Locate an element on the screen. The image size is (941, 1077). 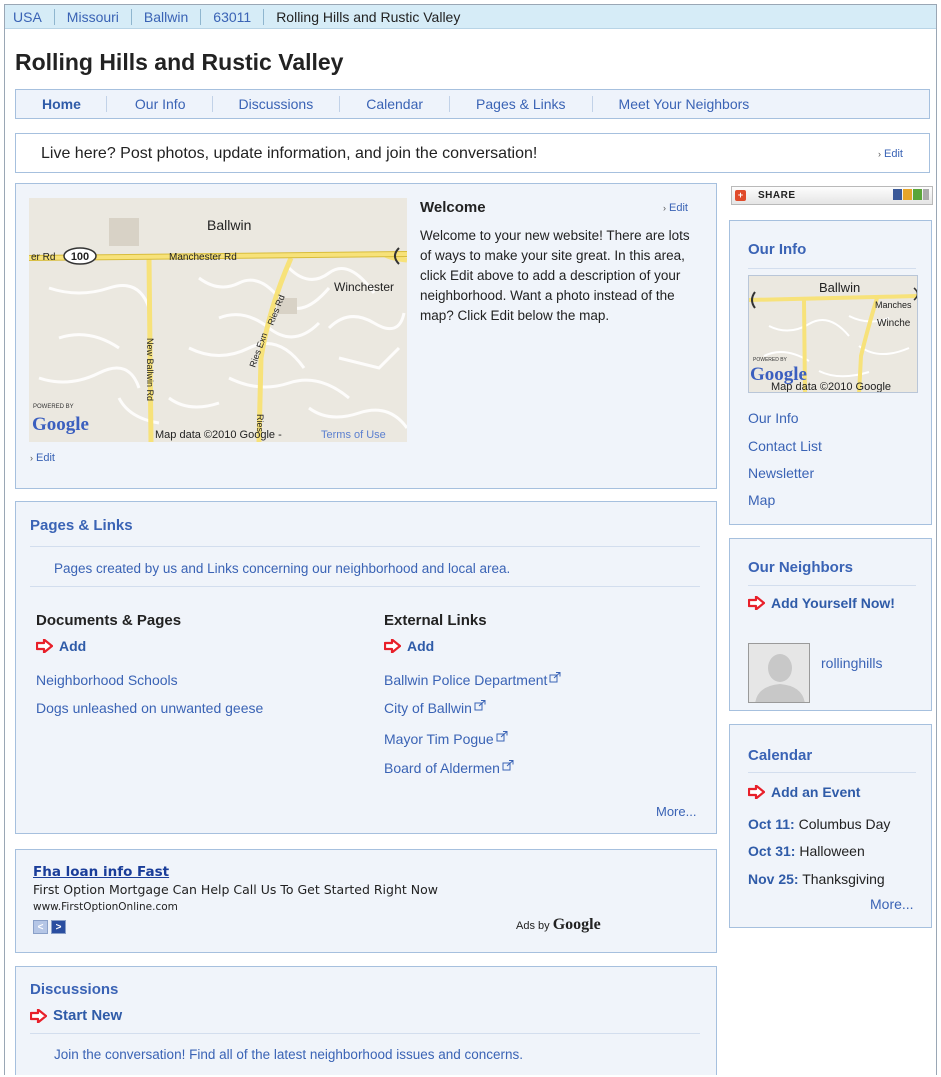
event-name: Halloween is located at coordinates (832, 851).